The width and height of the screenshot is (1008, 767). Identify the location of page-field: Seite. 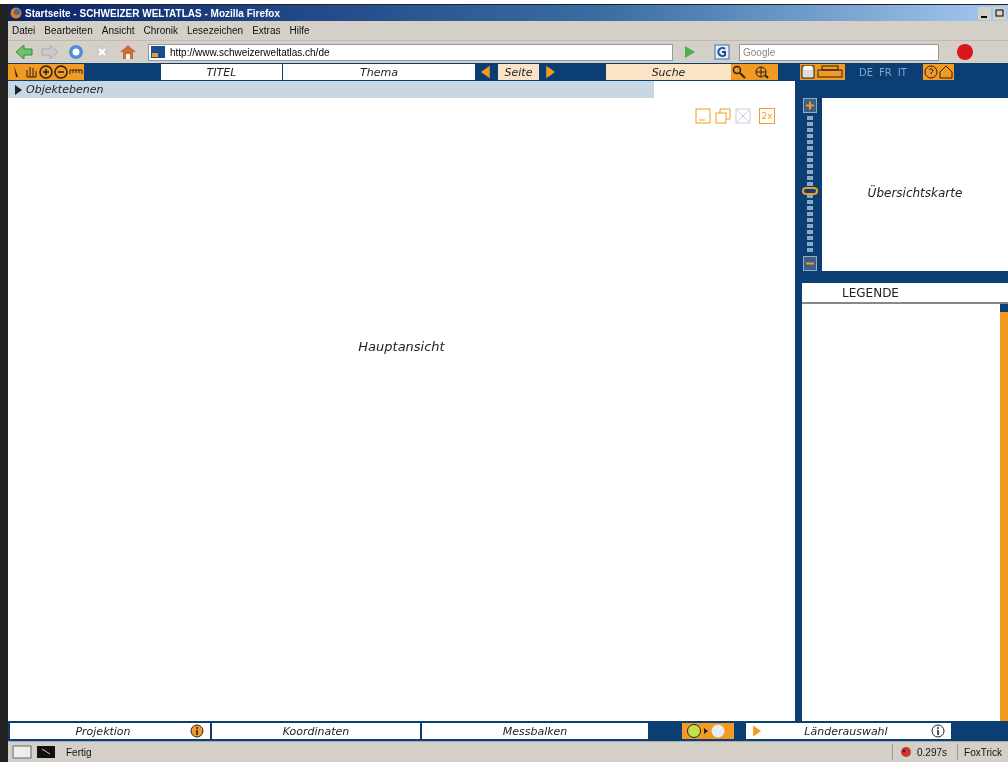
(518, 72).